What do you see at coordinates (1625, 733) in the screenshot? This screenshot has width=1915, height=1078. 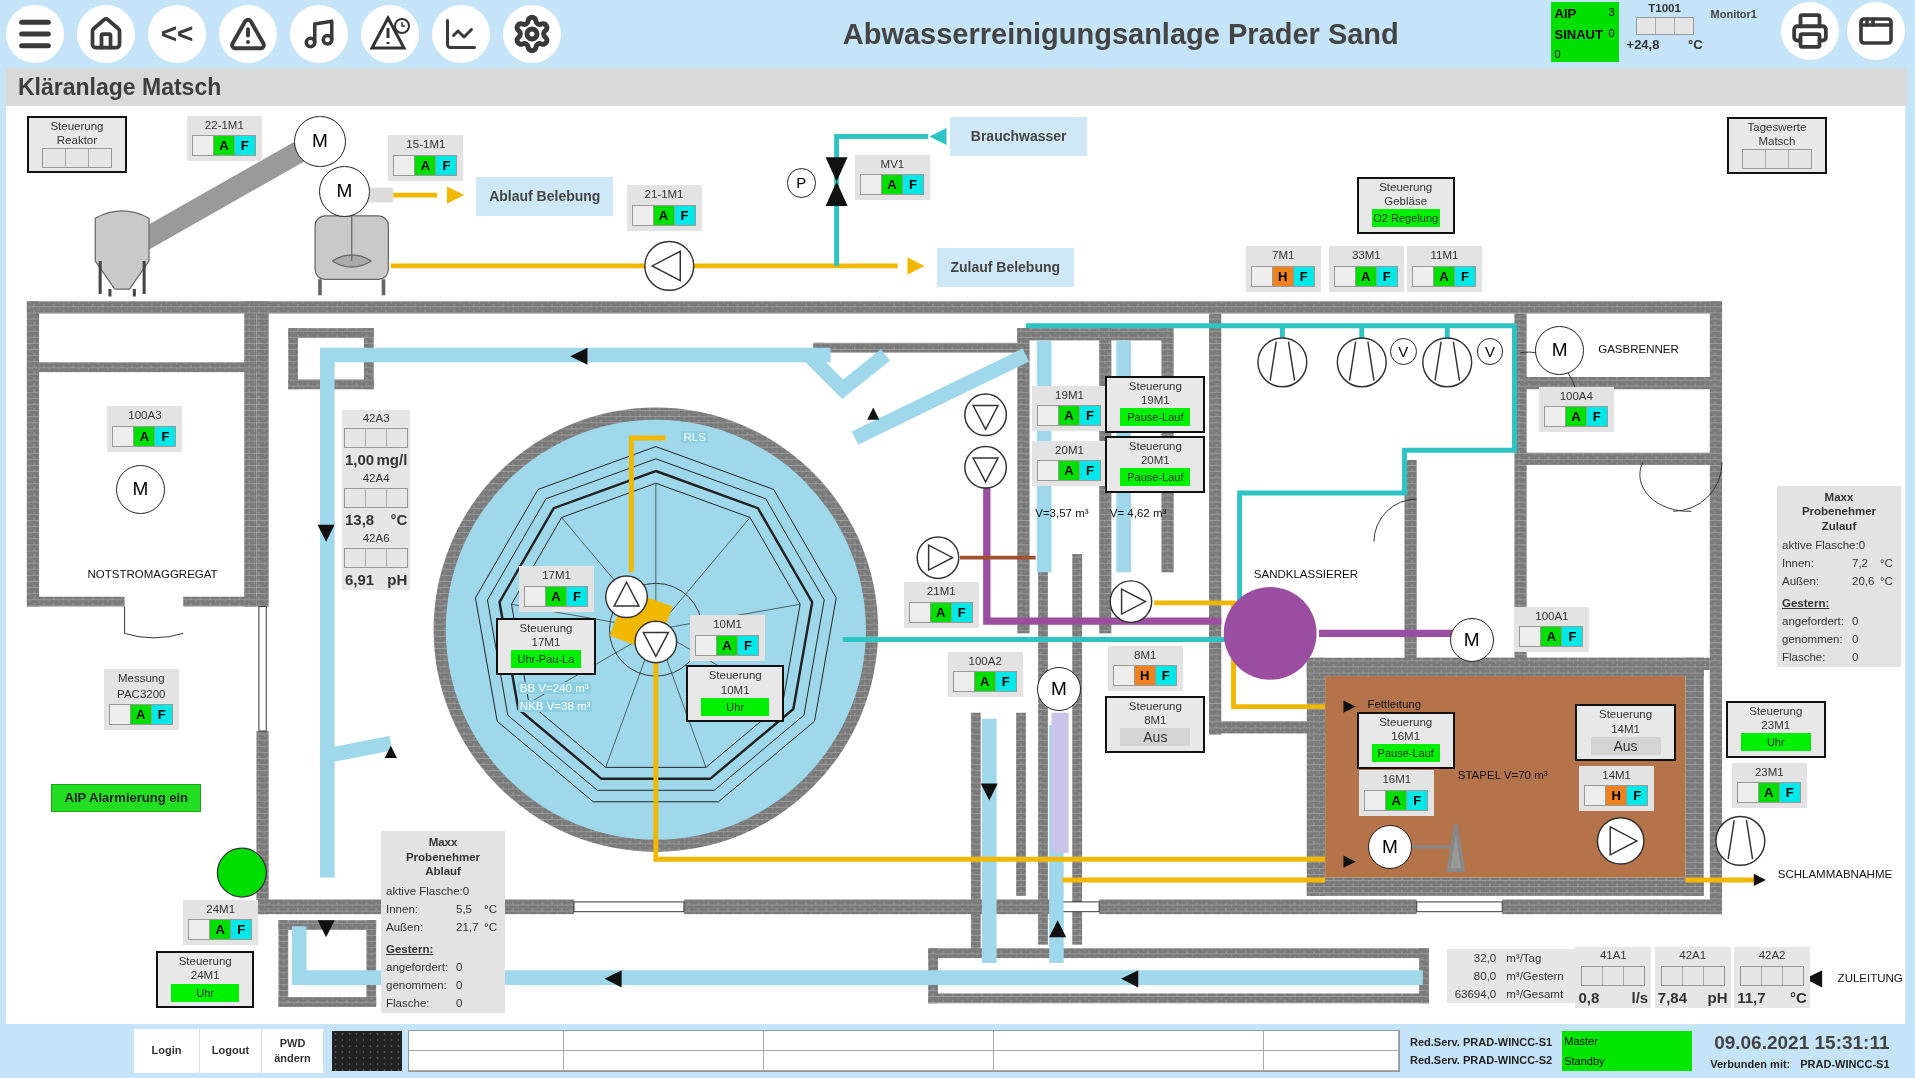 I see `control-panel: Steuerung 14M1 Aus` at bounding box center [1625, 733].